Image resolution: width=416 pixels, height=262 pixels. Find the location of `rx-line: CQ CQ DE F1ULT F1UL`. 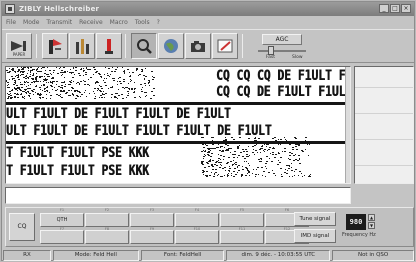

rx-line: CQ CQ DE F1ULT F1UL is located at coordinates (281, 92).